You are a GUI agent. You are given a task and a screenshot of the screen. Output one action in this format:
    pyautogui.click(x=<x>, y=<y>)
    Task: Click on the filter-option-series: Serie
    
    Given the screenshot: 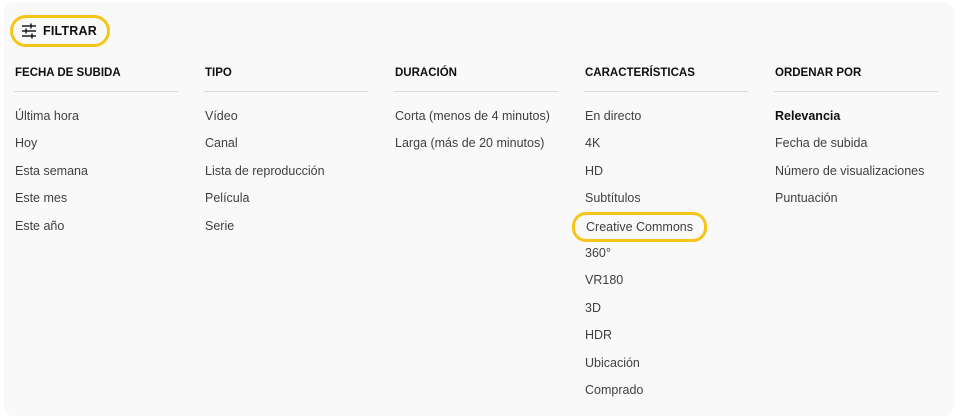 What is the action you would take?
    pyautogui.click(x=286, y=229)
    